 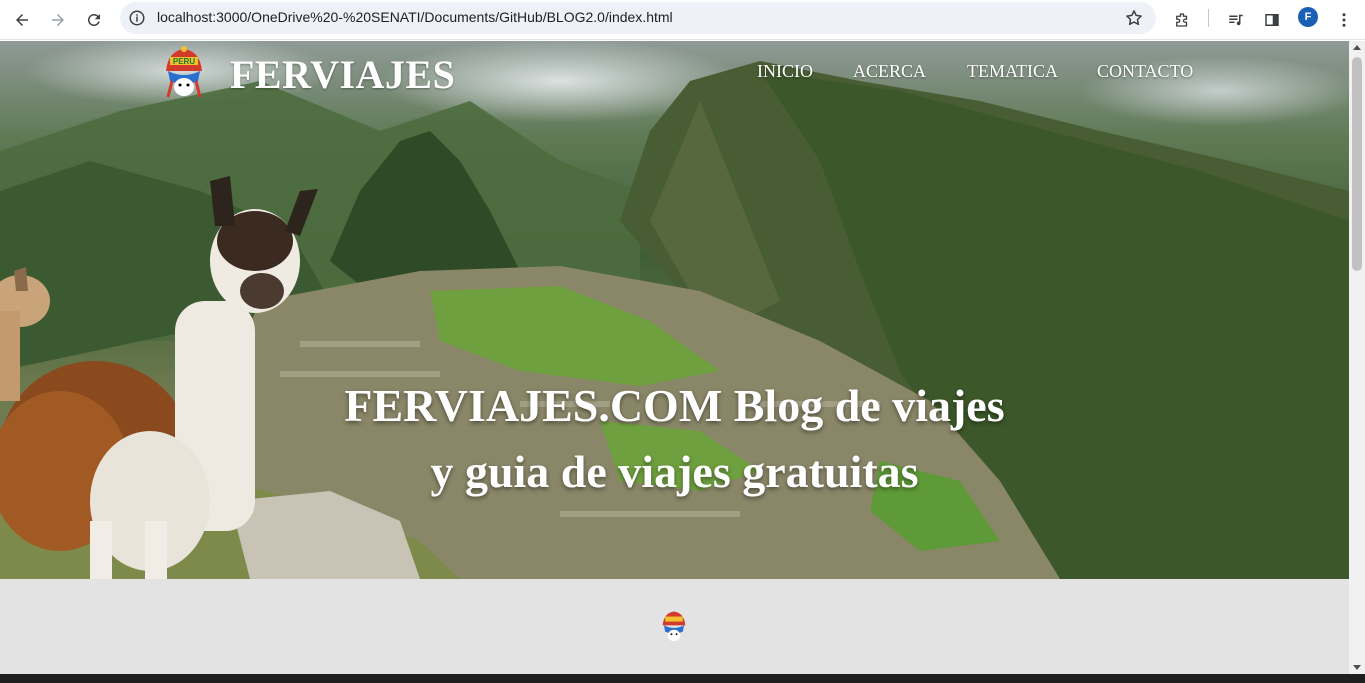 What do you see at coordinates (1236, 20) in the screenshot?
I see `media-control-icon` at bounding box center [1236, 20].